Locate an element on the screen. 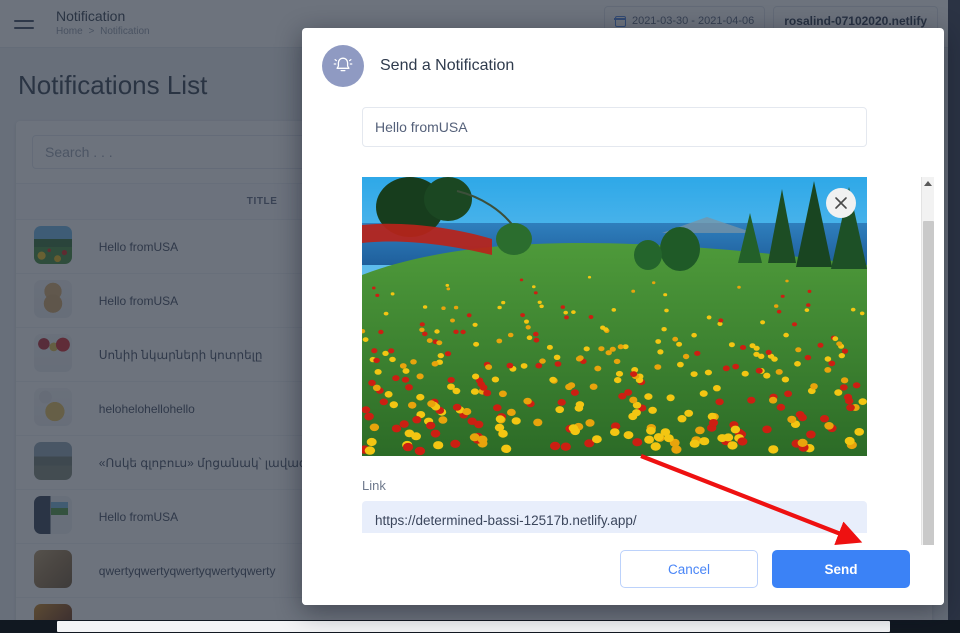 This screenshot has width=960, height=633. window-vertical-scrollbar is located at coordinates (954, 310).